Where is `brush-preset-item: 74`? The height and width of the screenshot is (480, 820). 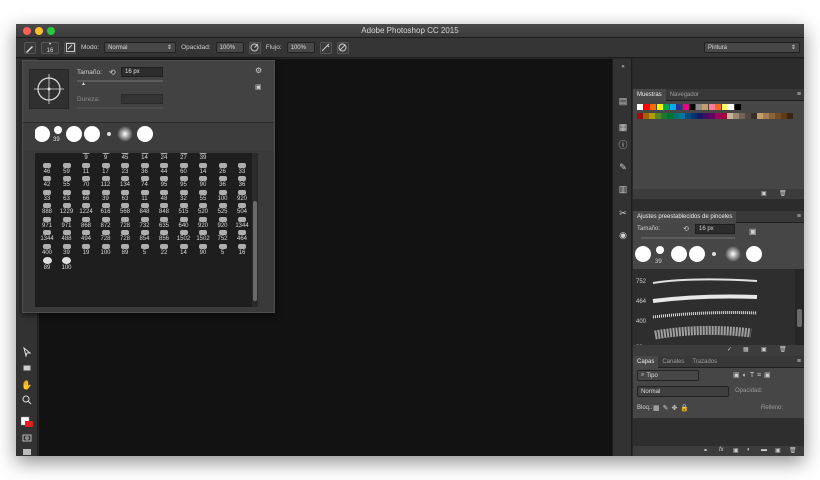 brush-preset-item: 74 is located at coordinates (145, 183).